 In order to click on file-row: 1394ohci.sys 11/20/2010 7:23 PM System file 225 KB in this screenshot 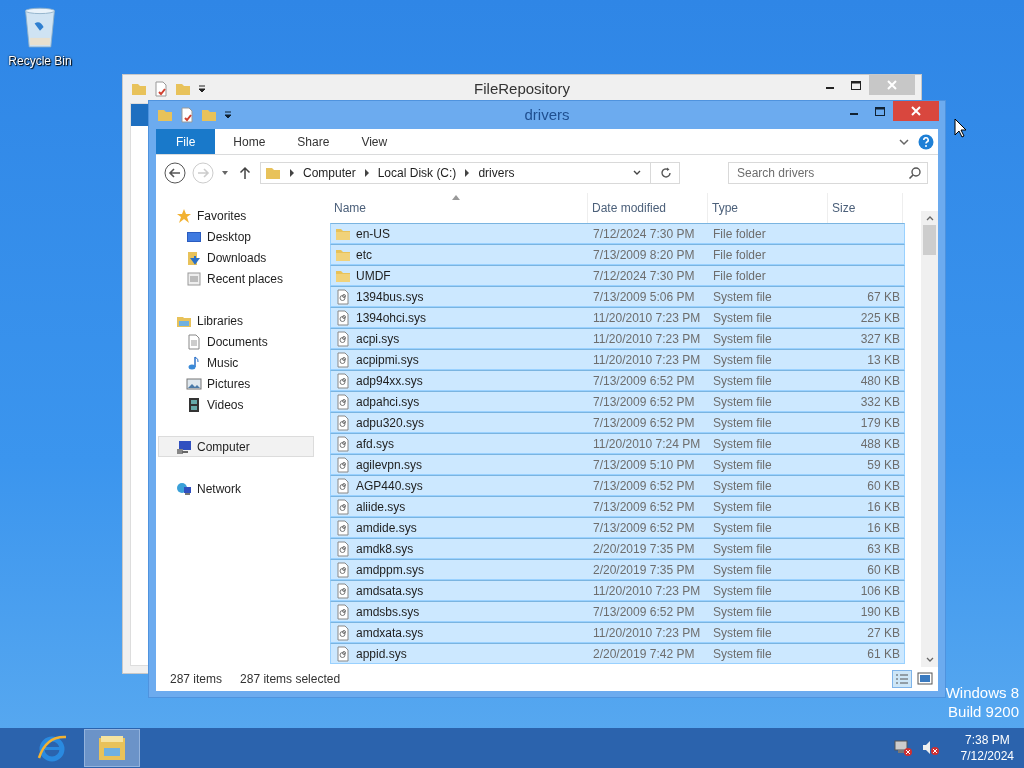, I will do `click(617, 317)`.